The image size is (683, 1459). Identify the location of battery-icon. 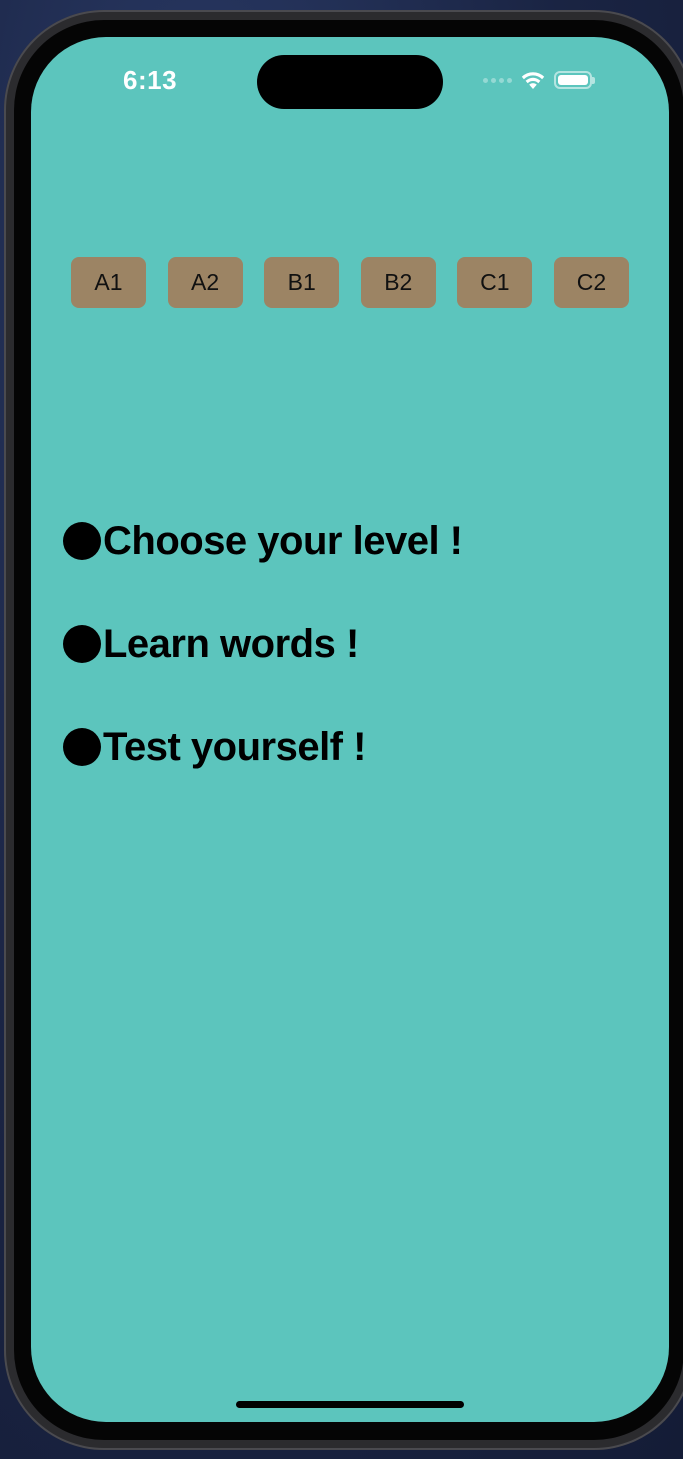
(574, 80).